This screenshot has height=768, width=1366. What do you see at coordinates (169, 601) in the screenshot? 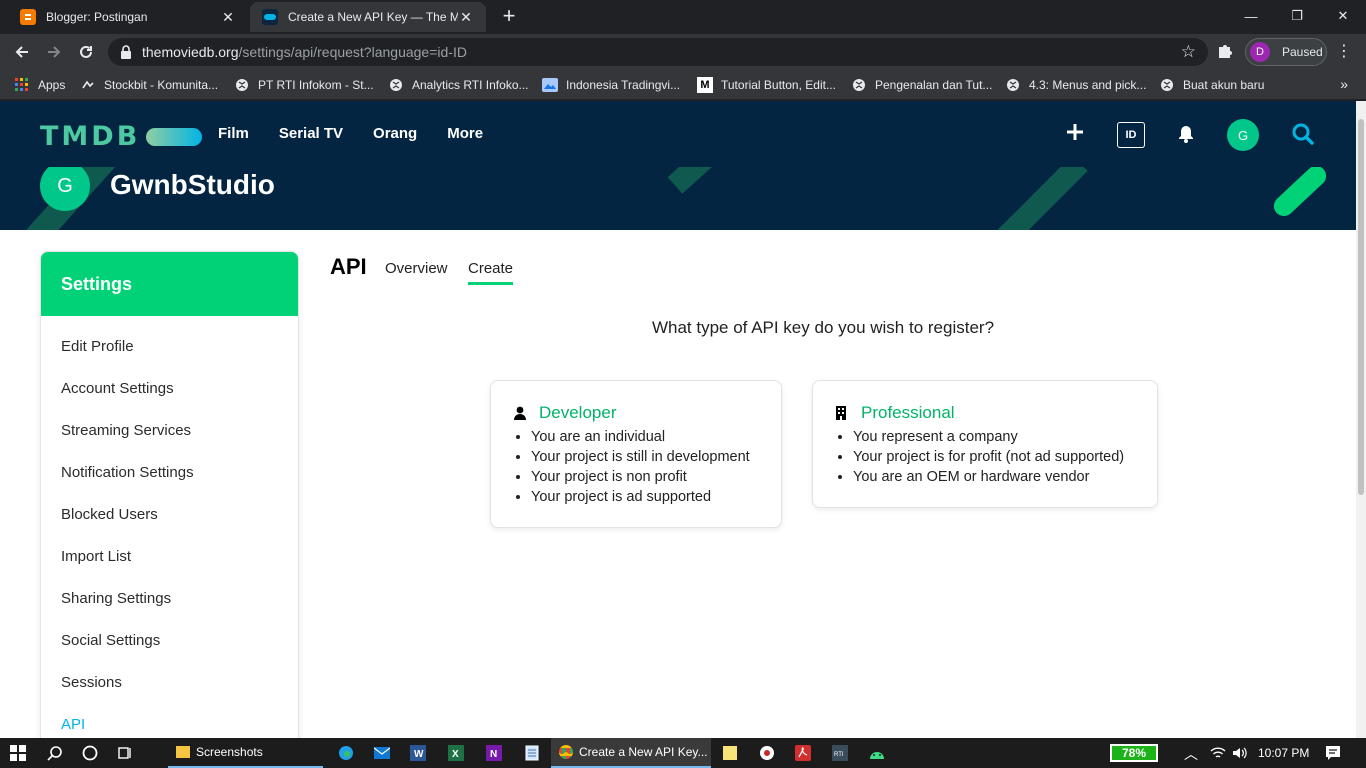
I see `sidebar-item-sharing-settings: Sharing Settings` at bounding box center [169, 601].